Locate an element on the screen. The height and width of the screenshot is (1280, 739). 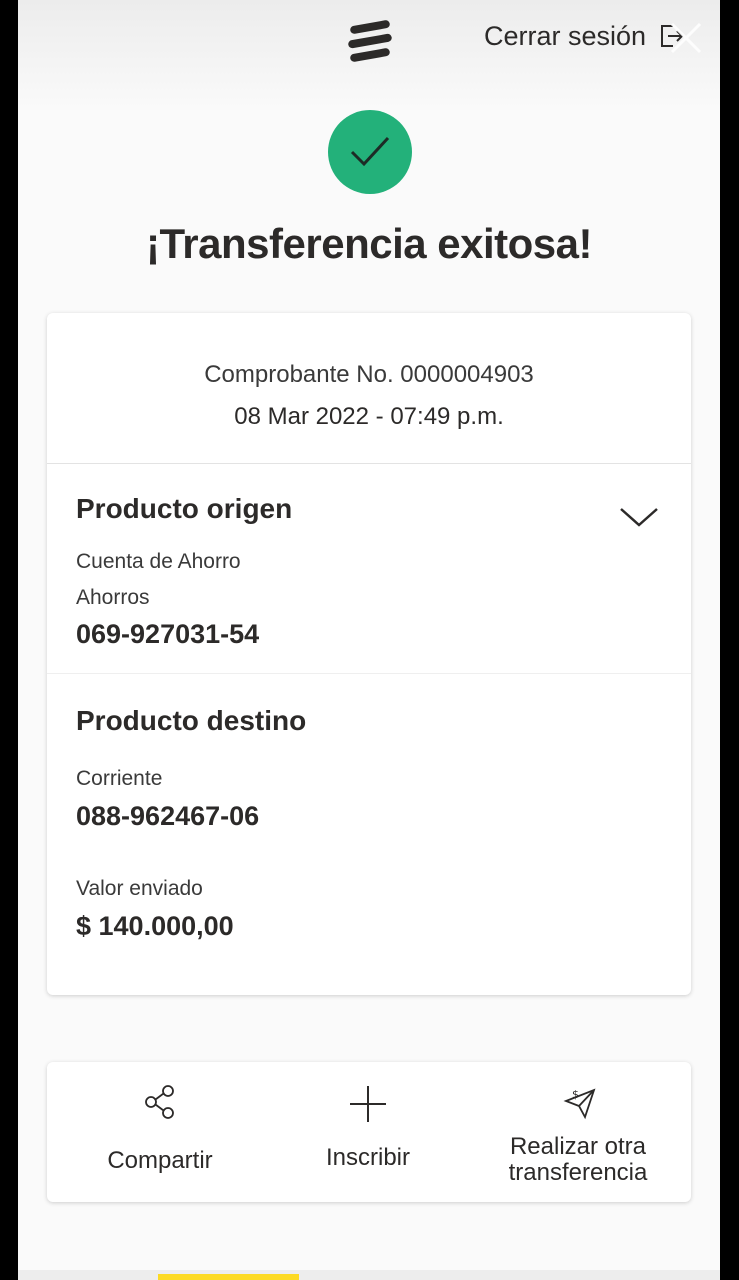
active-tab-indicator is located at coordinates (228, 1277).